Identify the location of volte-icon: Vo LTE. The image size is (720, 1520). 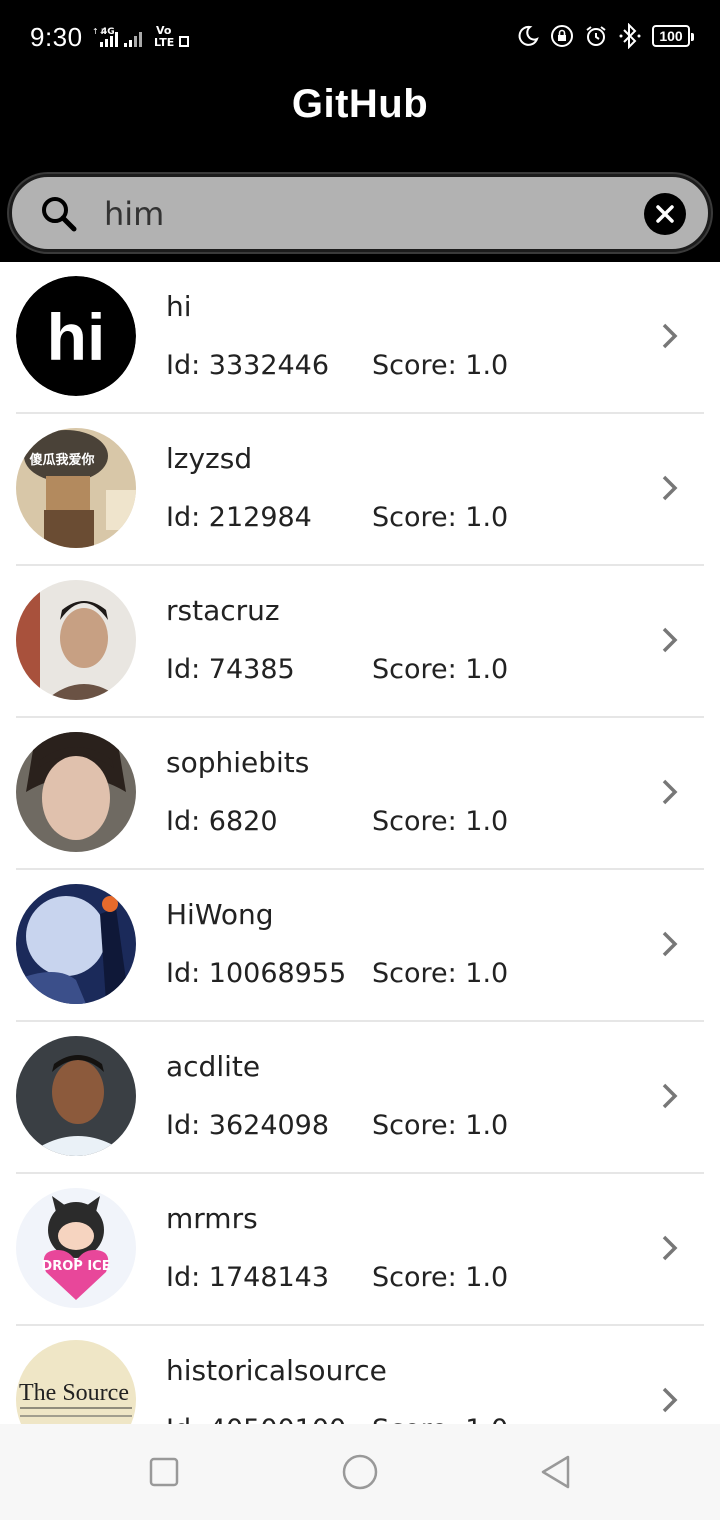
(171, 36).